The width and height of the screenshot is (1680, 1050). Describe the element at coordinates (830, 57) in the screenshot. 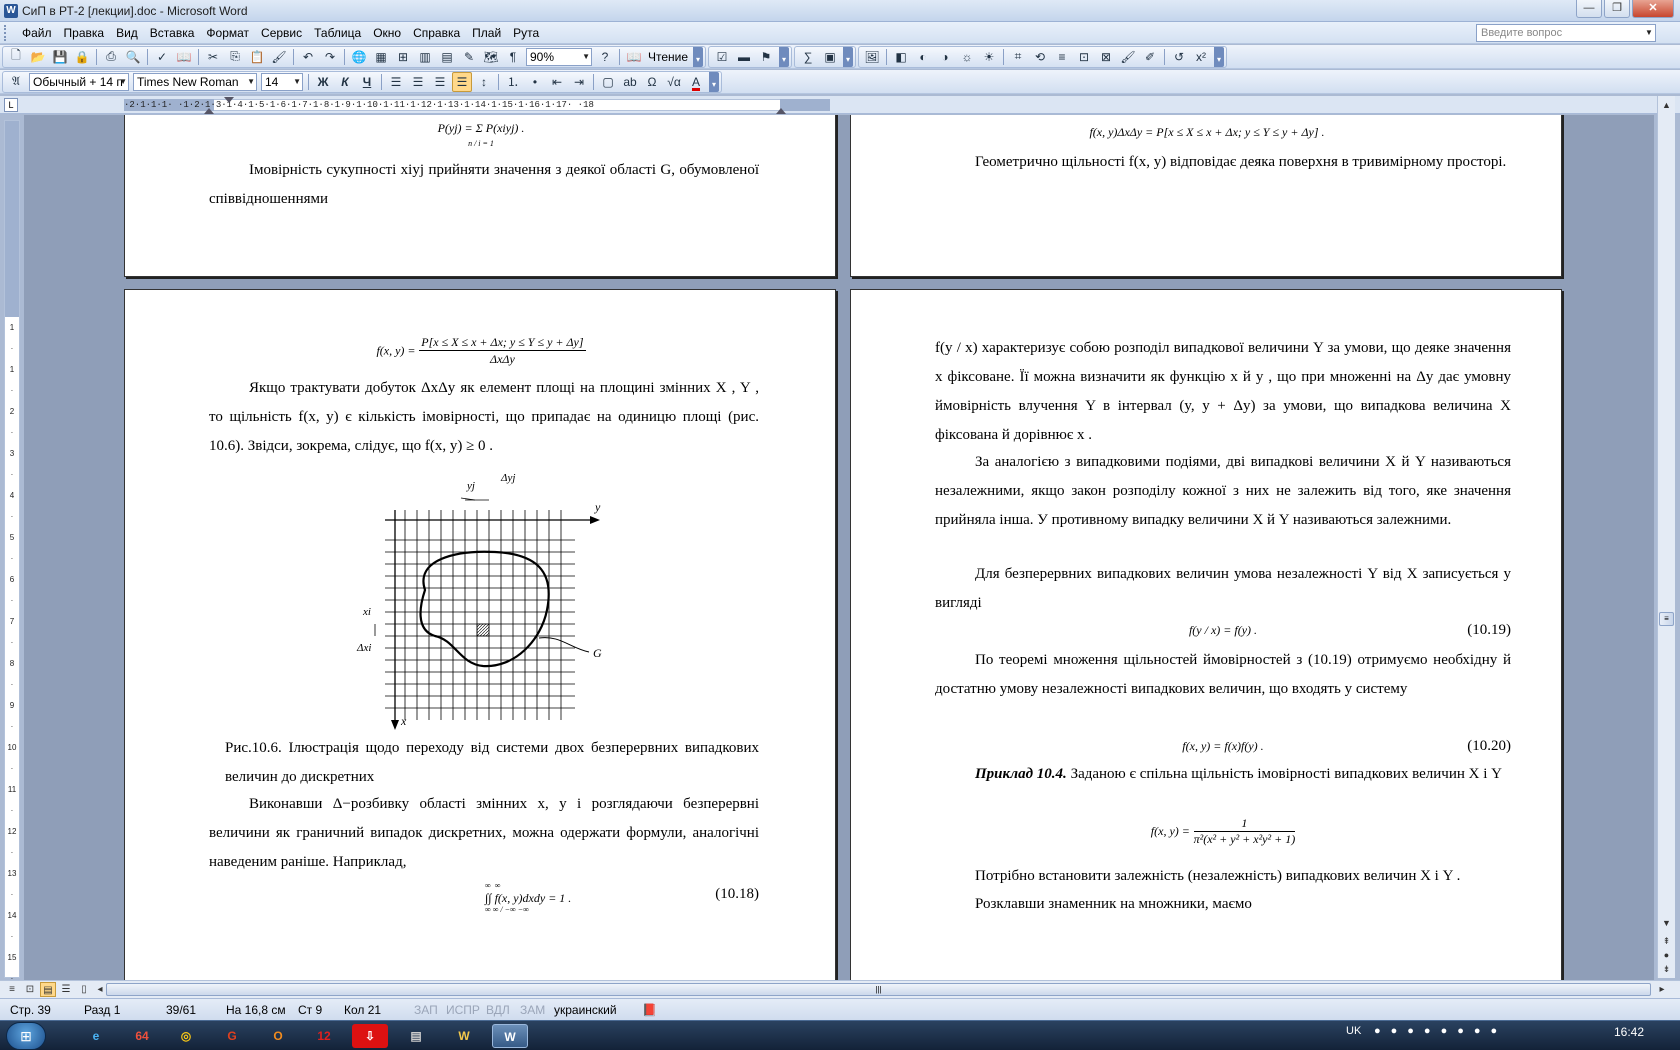

I see `ole-object-icon: ▣` at that location.